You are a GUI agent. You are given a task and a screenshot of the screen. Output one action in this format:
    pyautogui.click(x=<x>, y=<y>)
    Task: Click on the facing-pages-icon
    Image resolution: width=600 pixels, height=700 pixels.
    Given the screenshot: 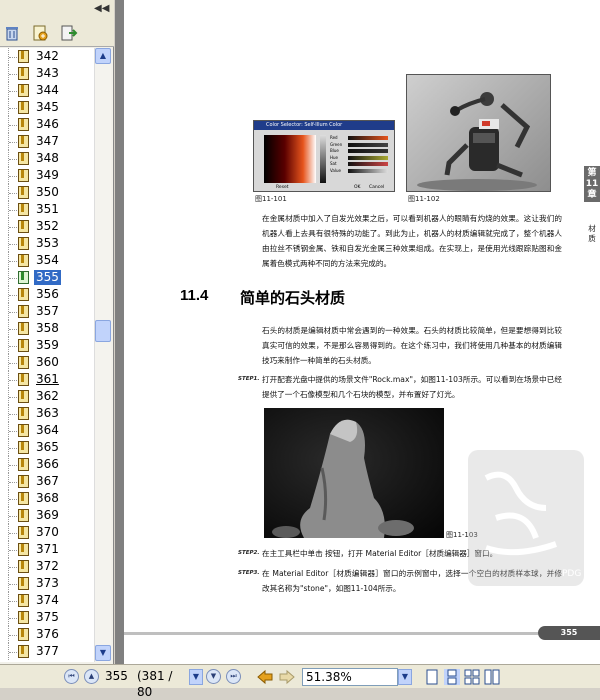 What is the action you would take?
    pyautogui.click(x=472, y=677)
    